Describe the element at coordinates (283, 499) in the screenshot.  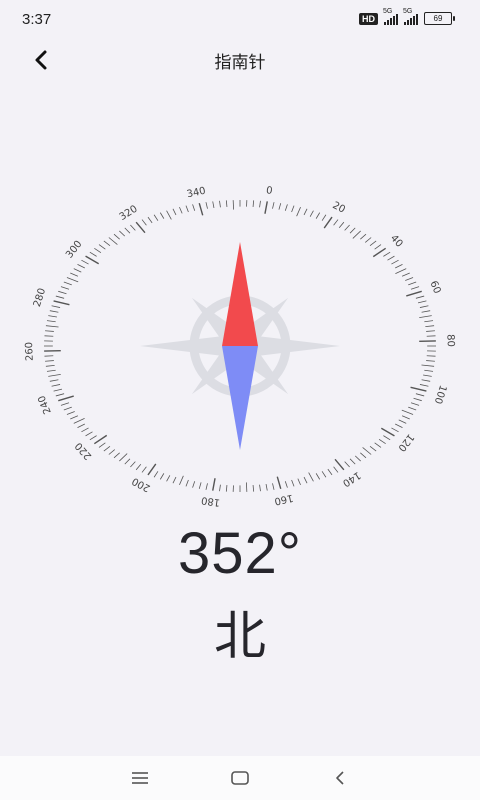
I see `dial-label: 160` at that location.